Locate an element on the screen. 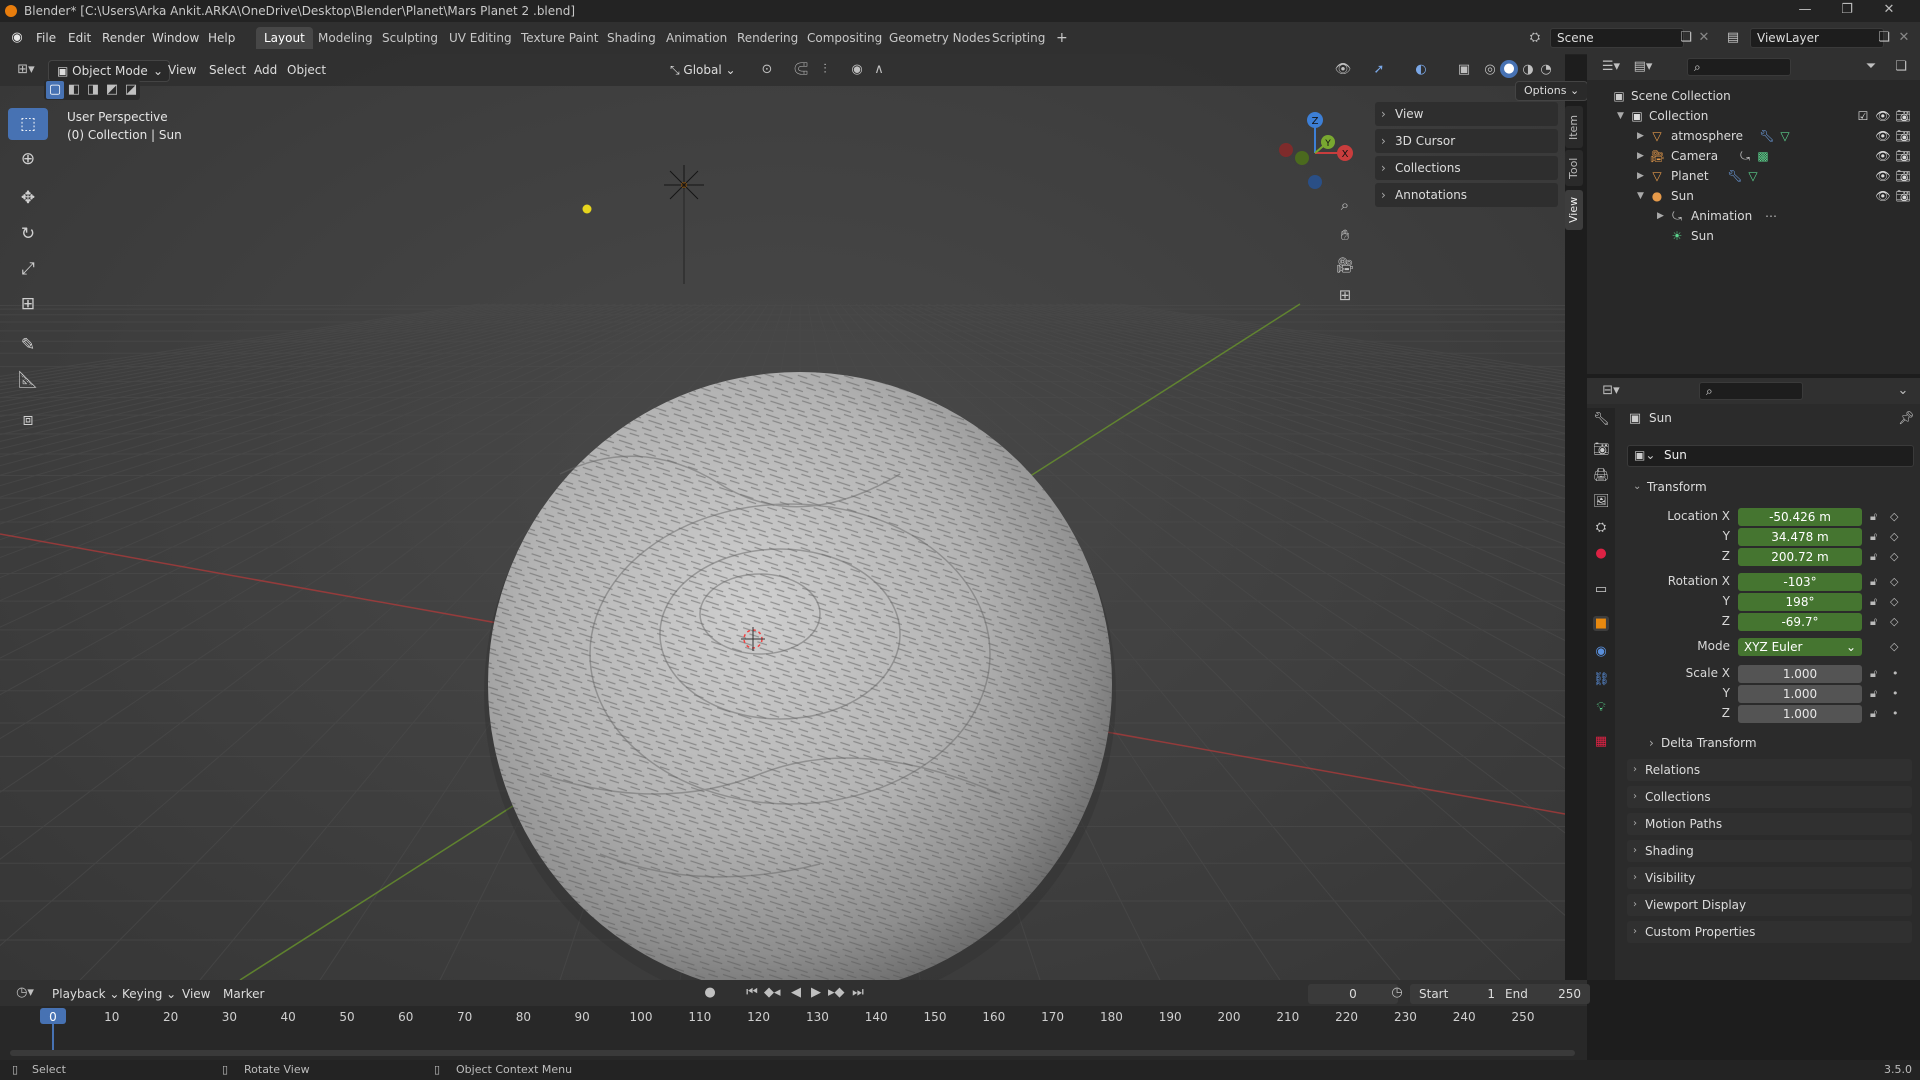 The width and height of the screenshot is (1920, 1080). add-workspace-button: + is located at coordinates (1062, 38).